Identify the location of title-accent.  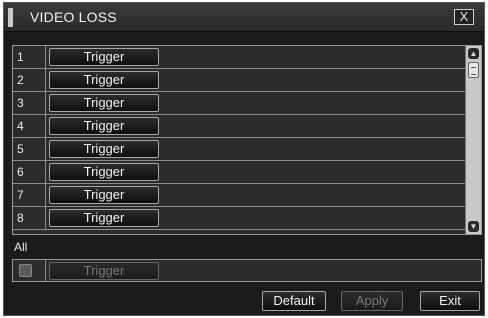
(10, 17).